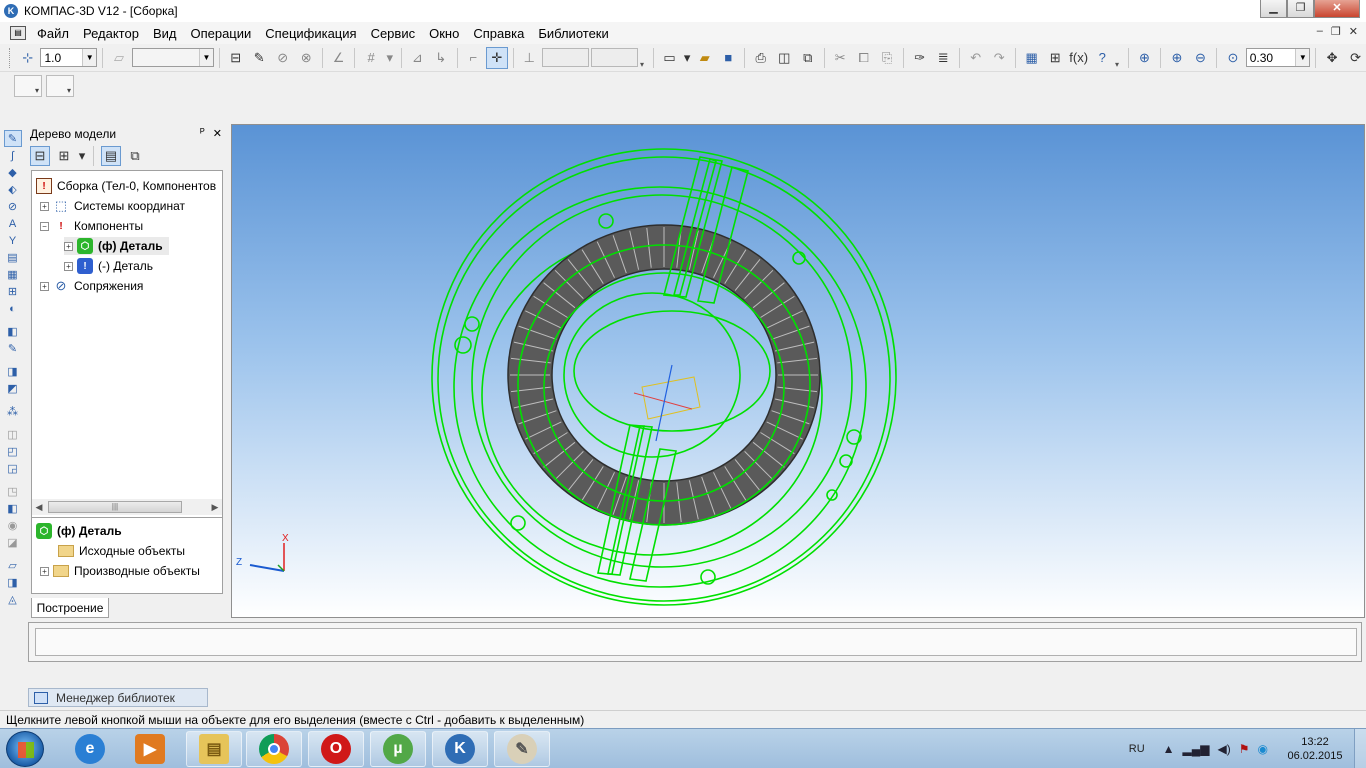  What do you see at coordinates (13, 189) in the screenshot?
I see `auxiliary-geometry-icon: ⬖` at bounding box center [13, 189].